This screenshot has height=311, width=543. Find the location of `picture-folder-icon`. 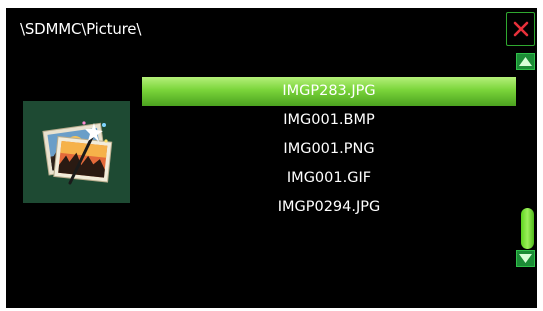

picture-folder-icon is located at coordinates (76, 153).